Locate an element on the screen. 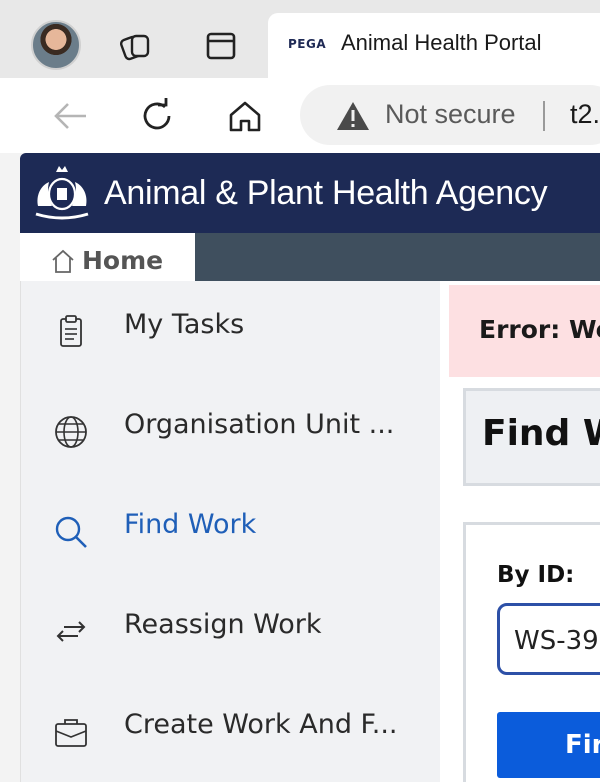 The height and width of the screenshot is (782, 600). sidebar-item-find-work: Find Work is located at coordinates (230, 531).